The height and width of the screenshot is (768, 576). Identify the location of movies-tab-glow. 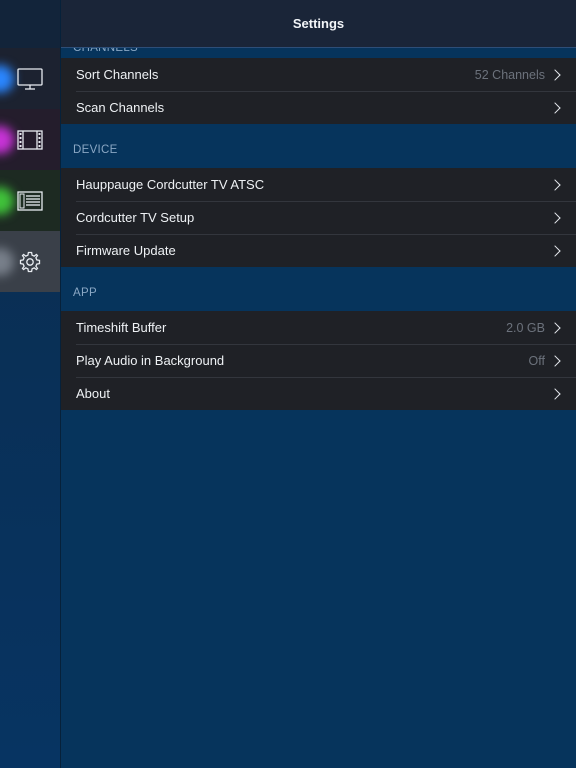
(7, 139).